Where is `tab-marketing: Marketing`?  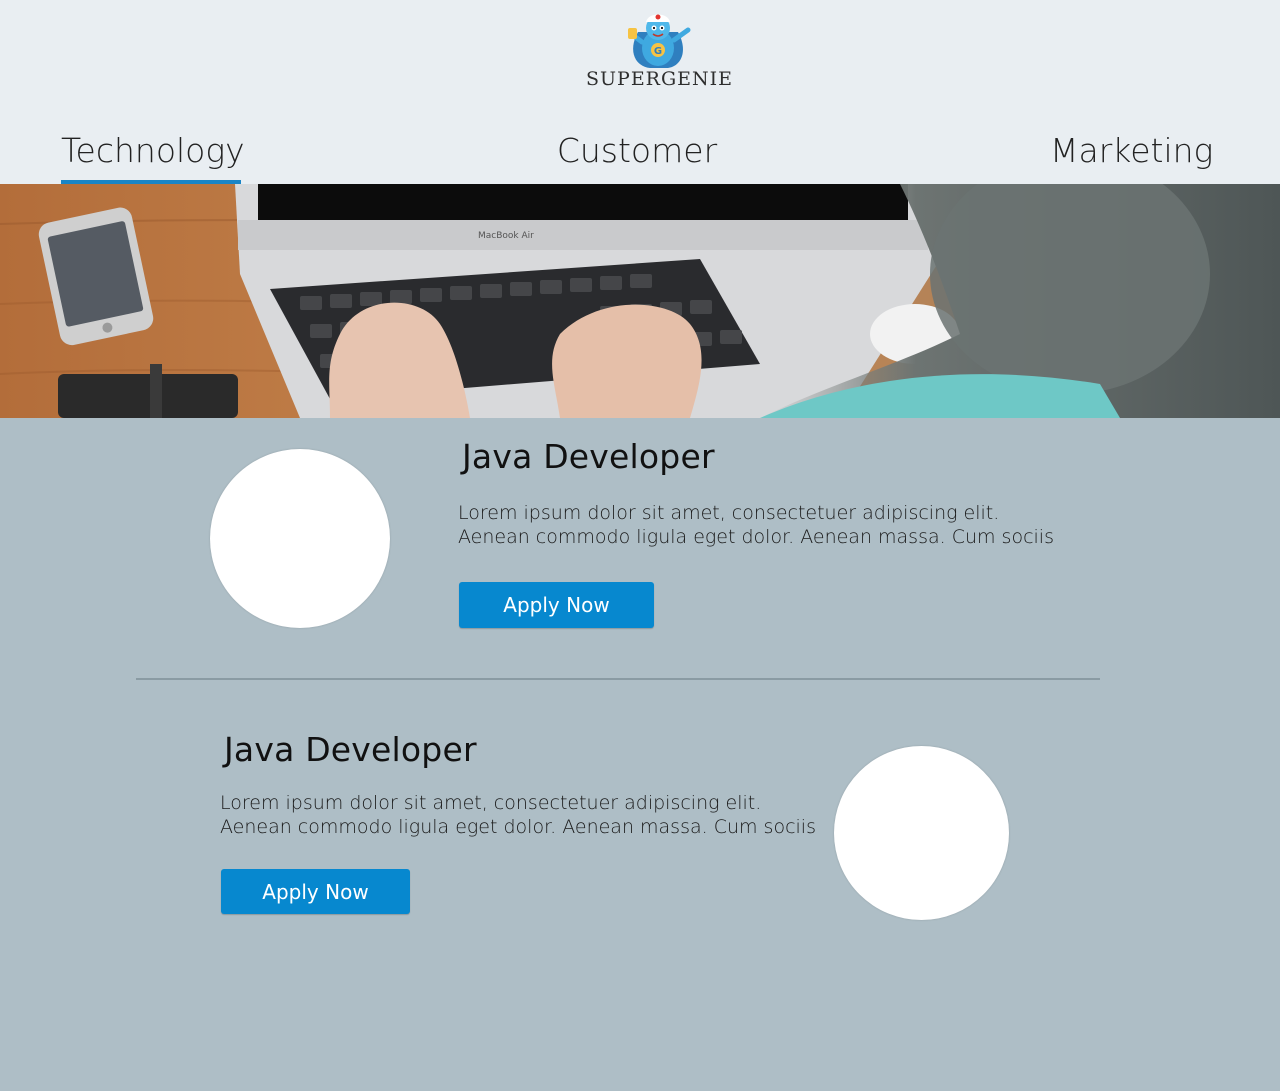 tab-marketing: Marketing is located at coordinates (1131, 155).